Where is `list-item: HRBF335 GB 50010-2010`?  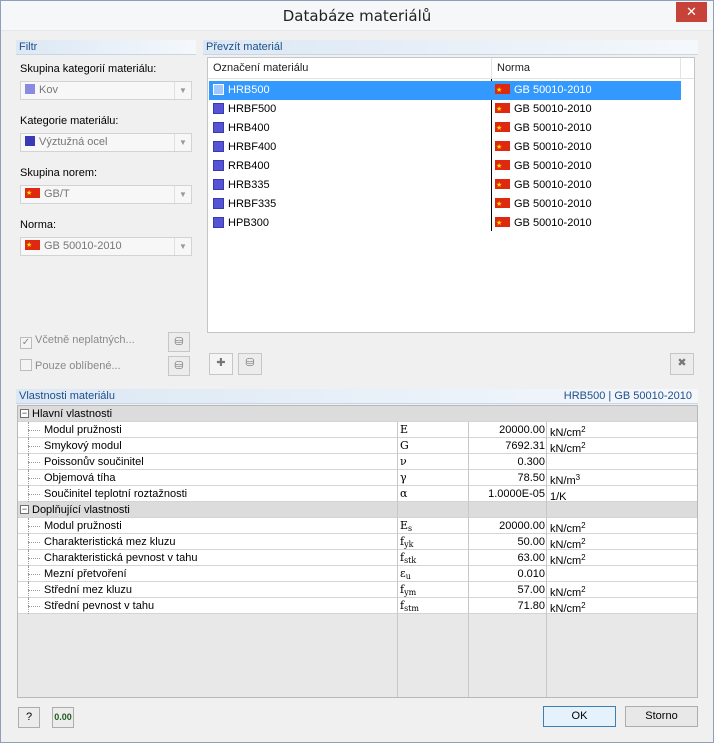
list-item: HRBF335 GB 50010-2010 is located at coordinates (445, 204).